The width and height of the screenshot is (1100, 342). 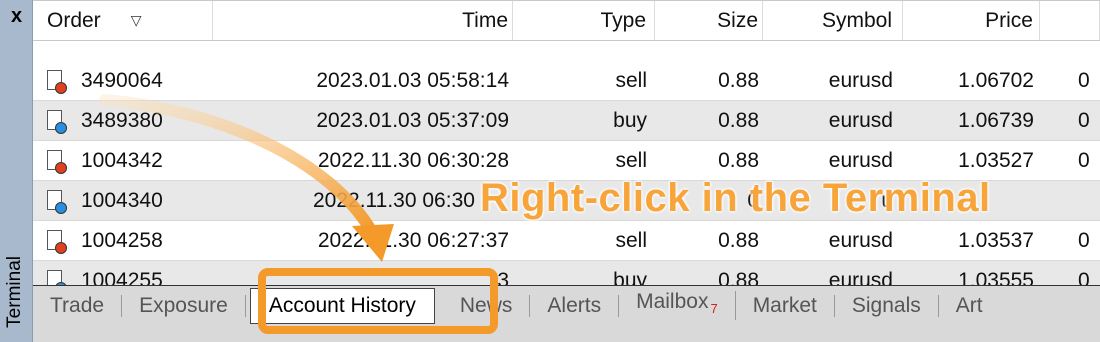 What do you see at coordinates (709, 20) in the screenshot?
I see `column-header-size: Size` at bounding box center [709, 20].